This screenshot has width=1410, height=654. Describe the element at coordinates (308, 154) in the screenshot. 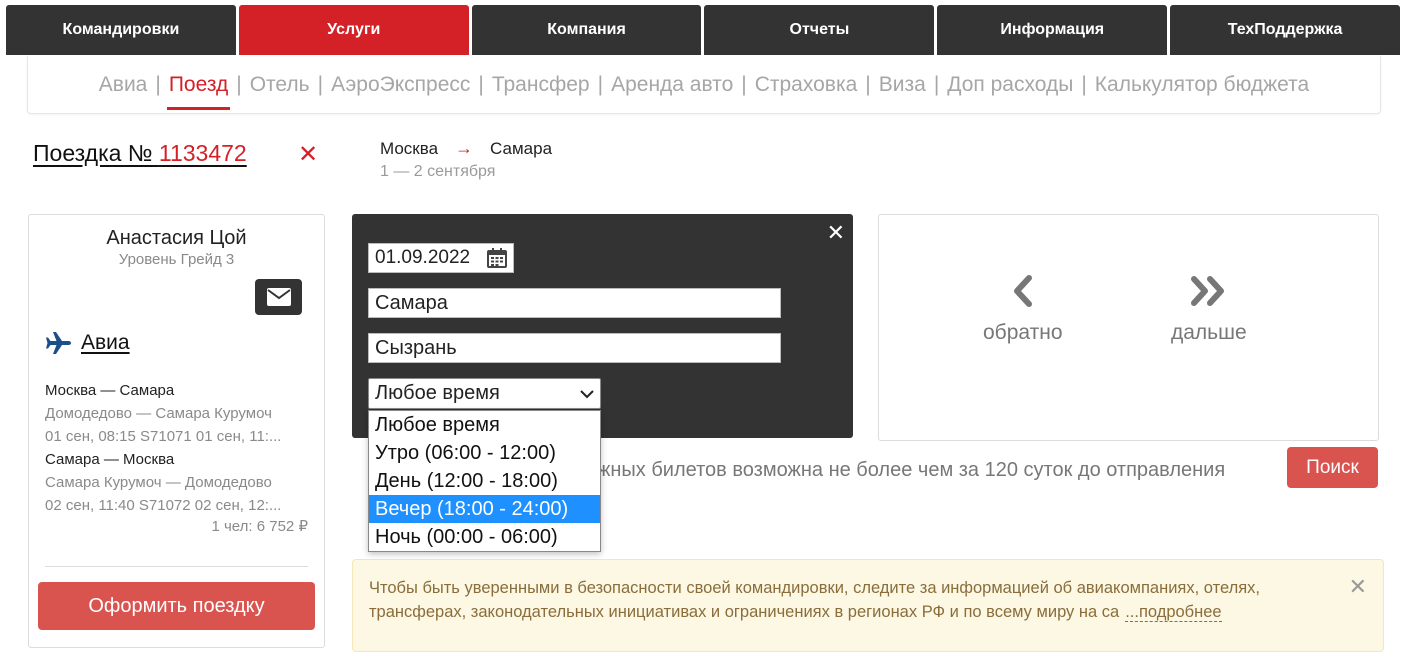

I see `trip-delete-icon: ✕` at that location.